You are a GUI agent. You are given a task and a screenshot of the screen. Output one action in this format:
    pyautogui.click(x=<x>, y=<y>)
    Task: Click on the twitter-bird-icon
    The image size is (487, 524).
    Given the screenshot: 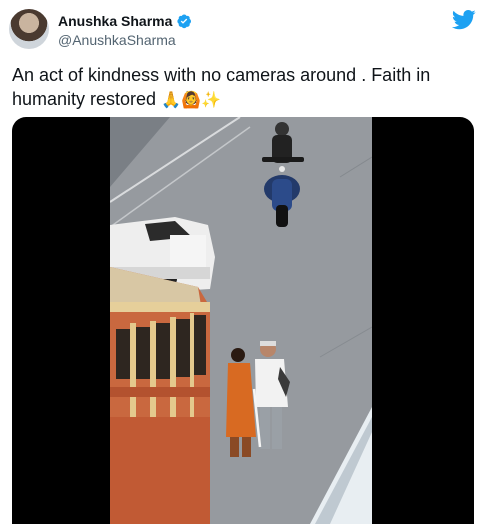 What is the action you would take?
    pyautogui.click(x=464, y=20)
    